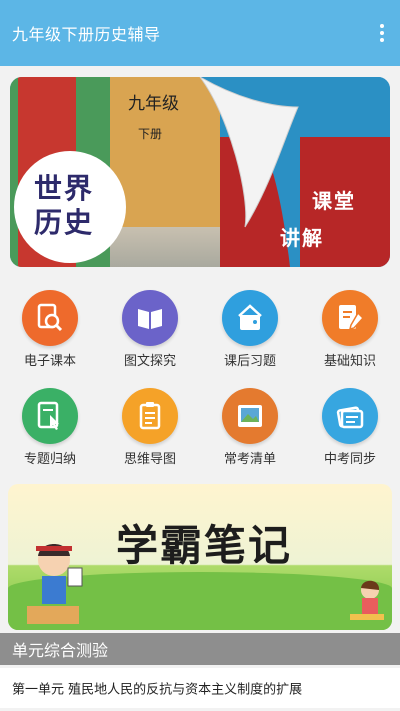 This screenshot has height=711, width=400. What do you see at coordinates (60, 650) in the screenshot?
I see `section-title: 单元综合测验` at bounding box center [60, 650].